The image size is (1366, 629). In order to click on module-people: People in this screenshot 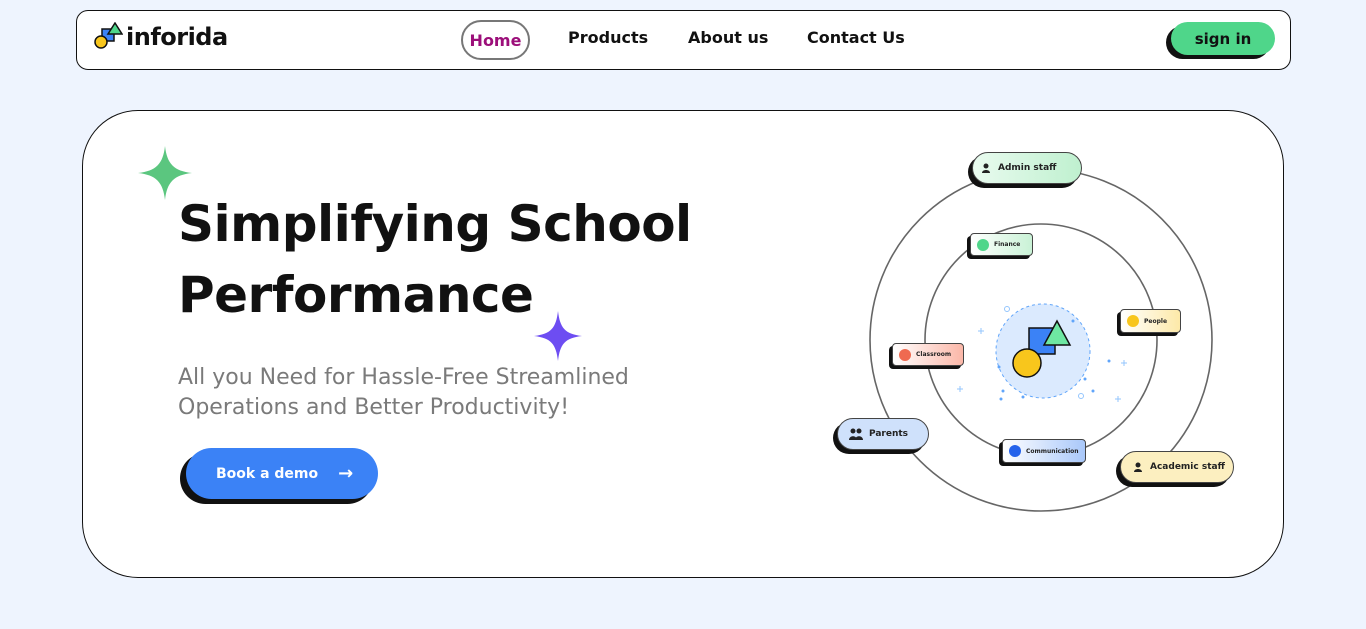, I will do `click(1149, 322)`.